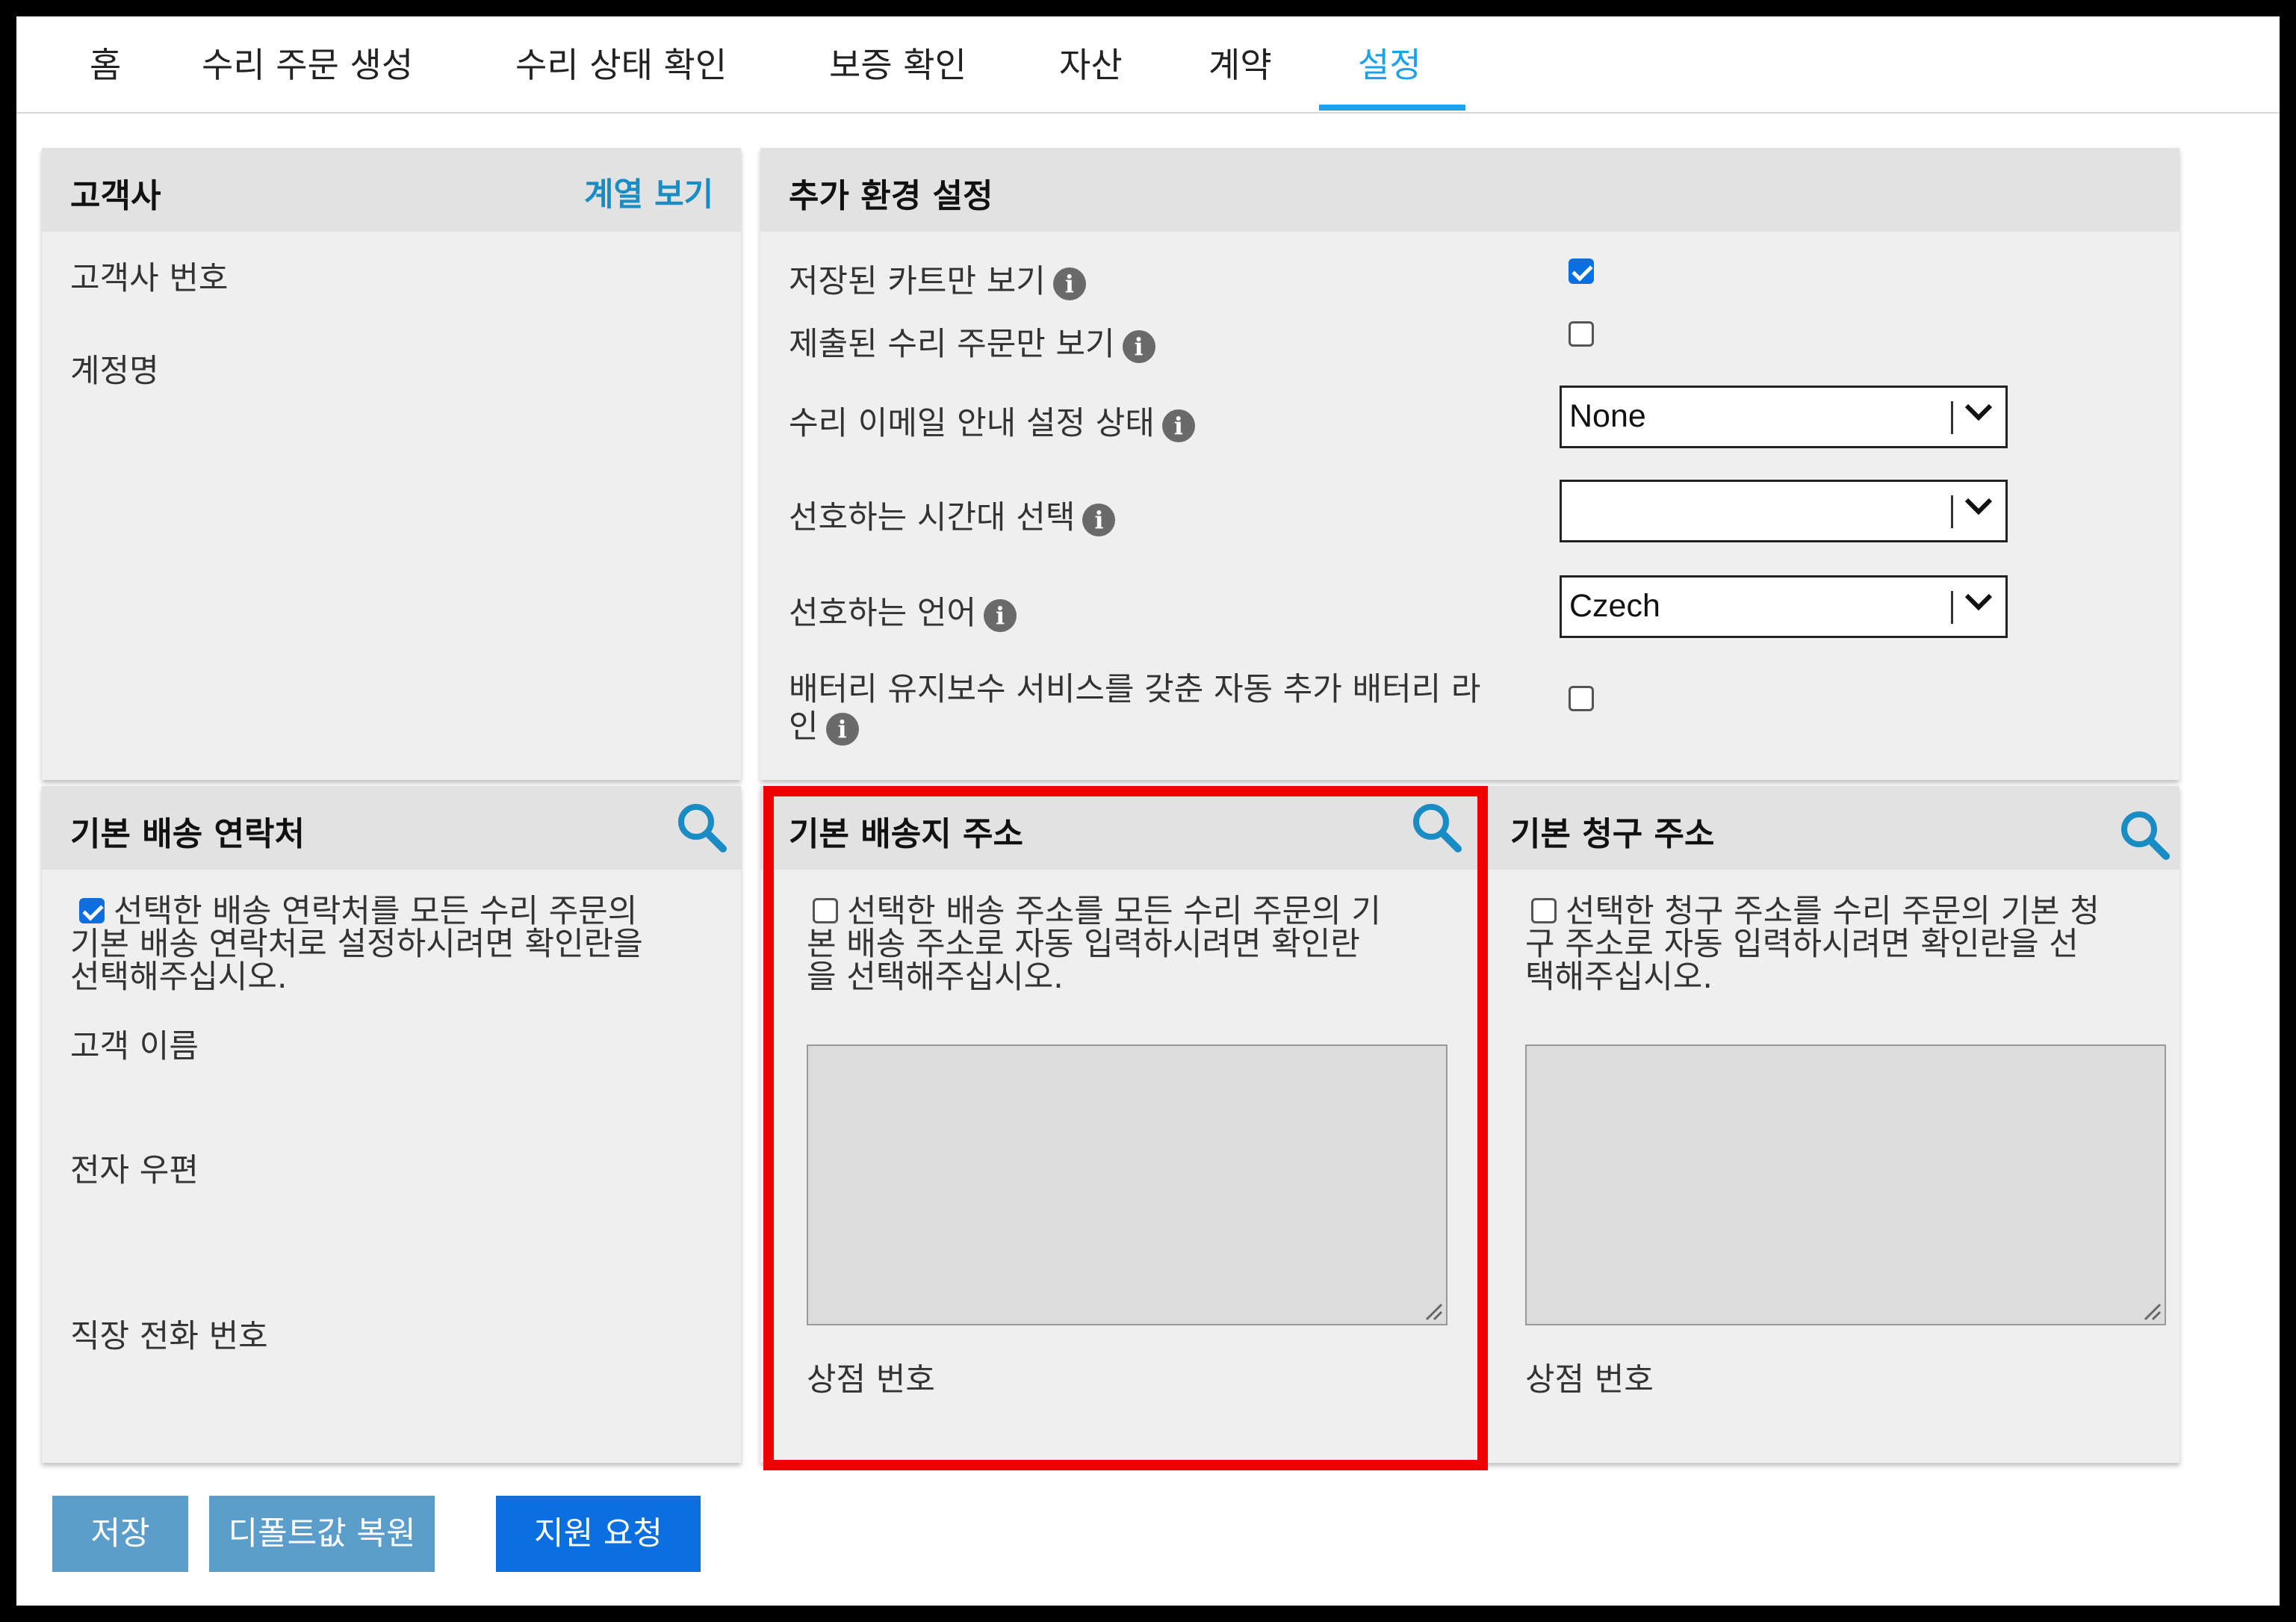 The width and height of the screenshot is (2296, 1622). What do you see at coordinates (391, 190) in the screenshot?
I see `customer-panel-header: 고객사 계열 보기` at bounding box center [391, 190].